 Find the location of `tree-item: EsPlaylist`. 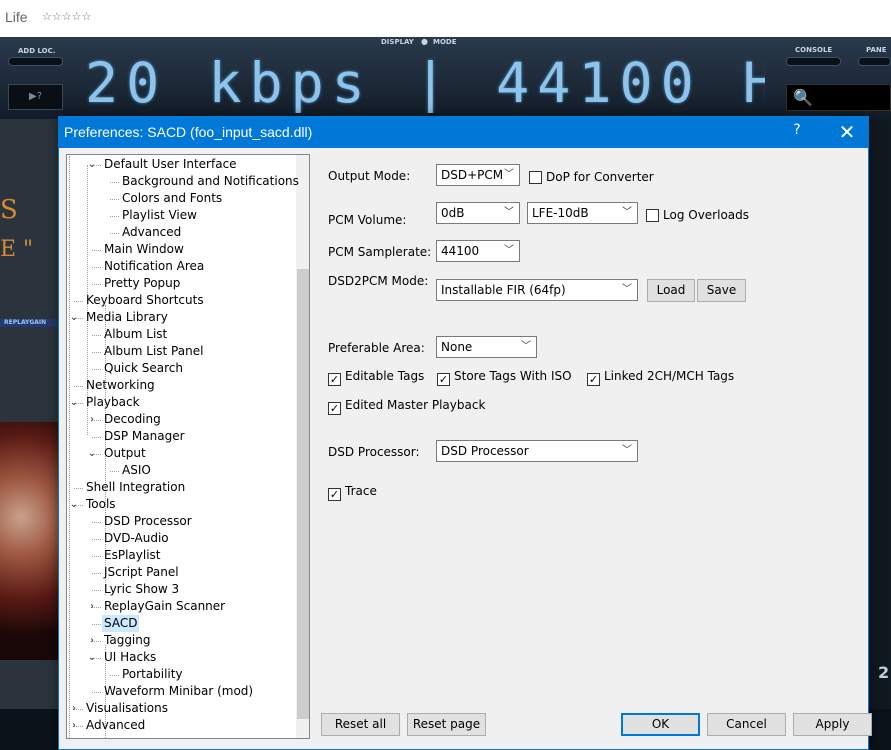

tree-item: EsPlaylist is located at coordinates (132, 555).